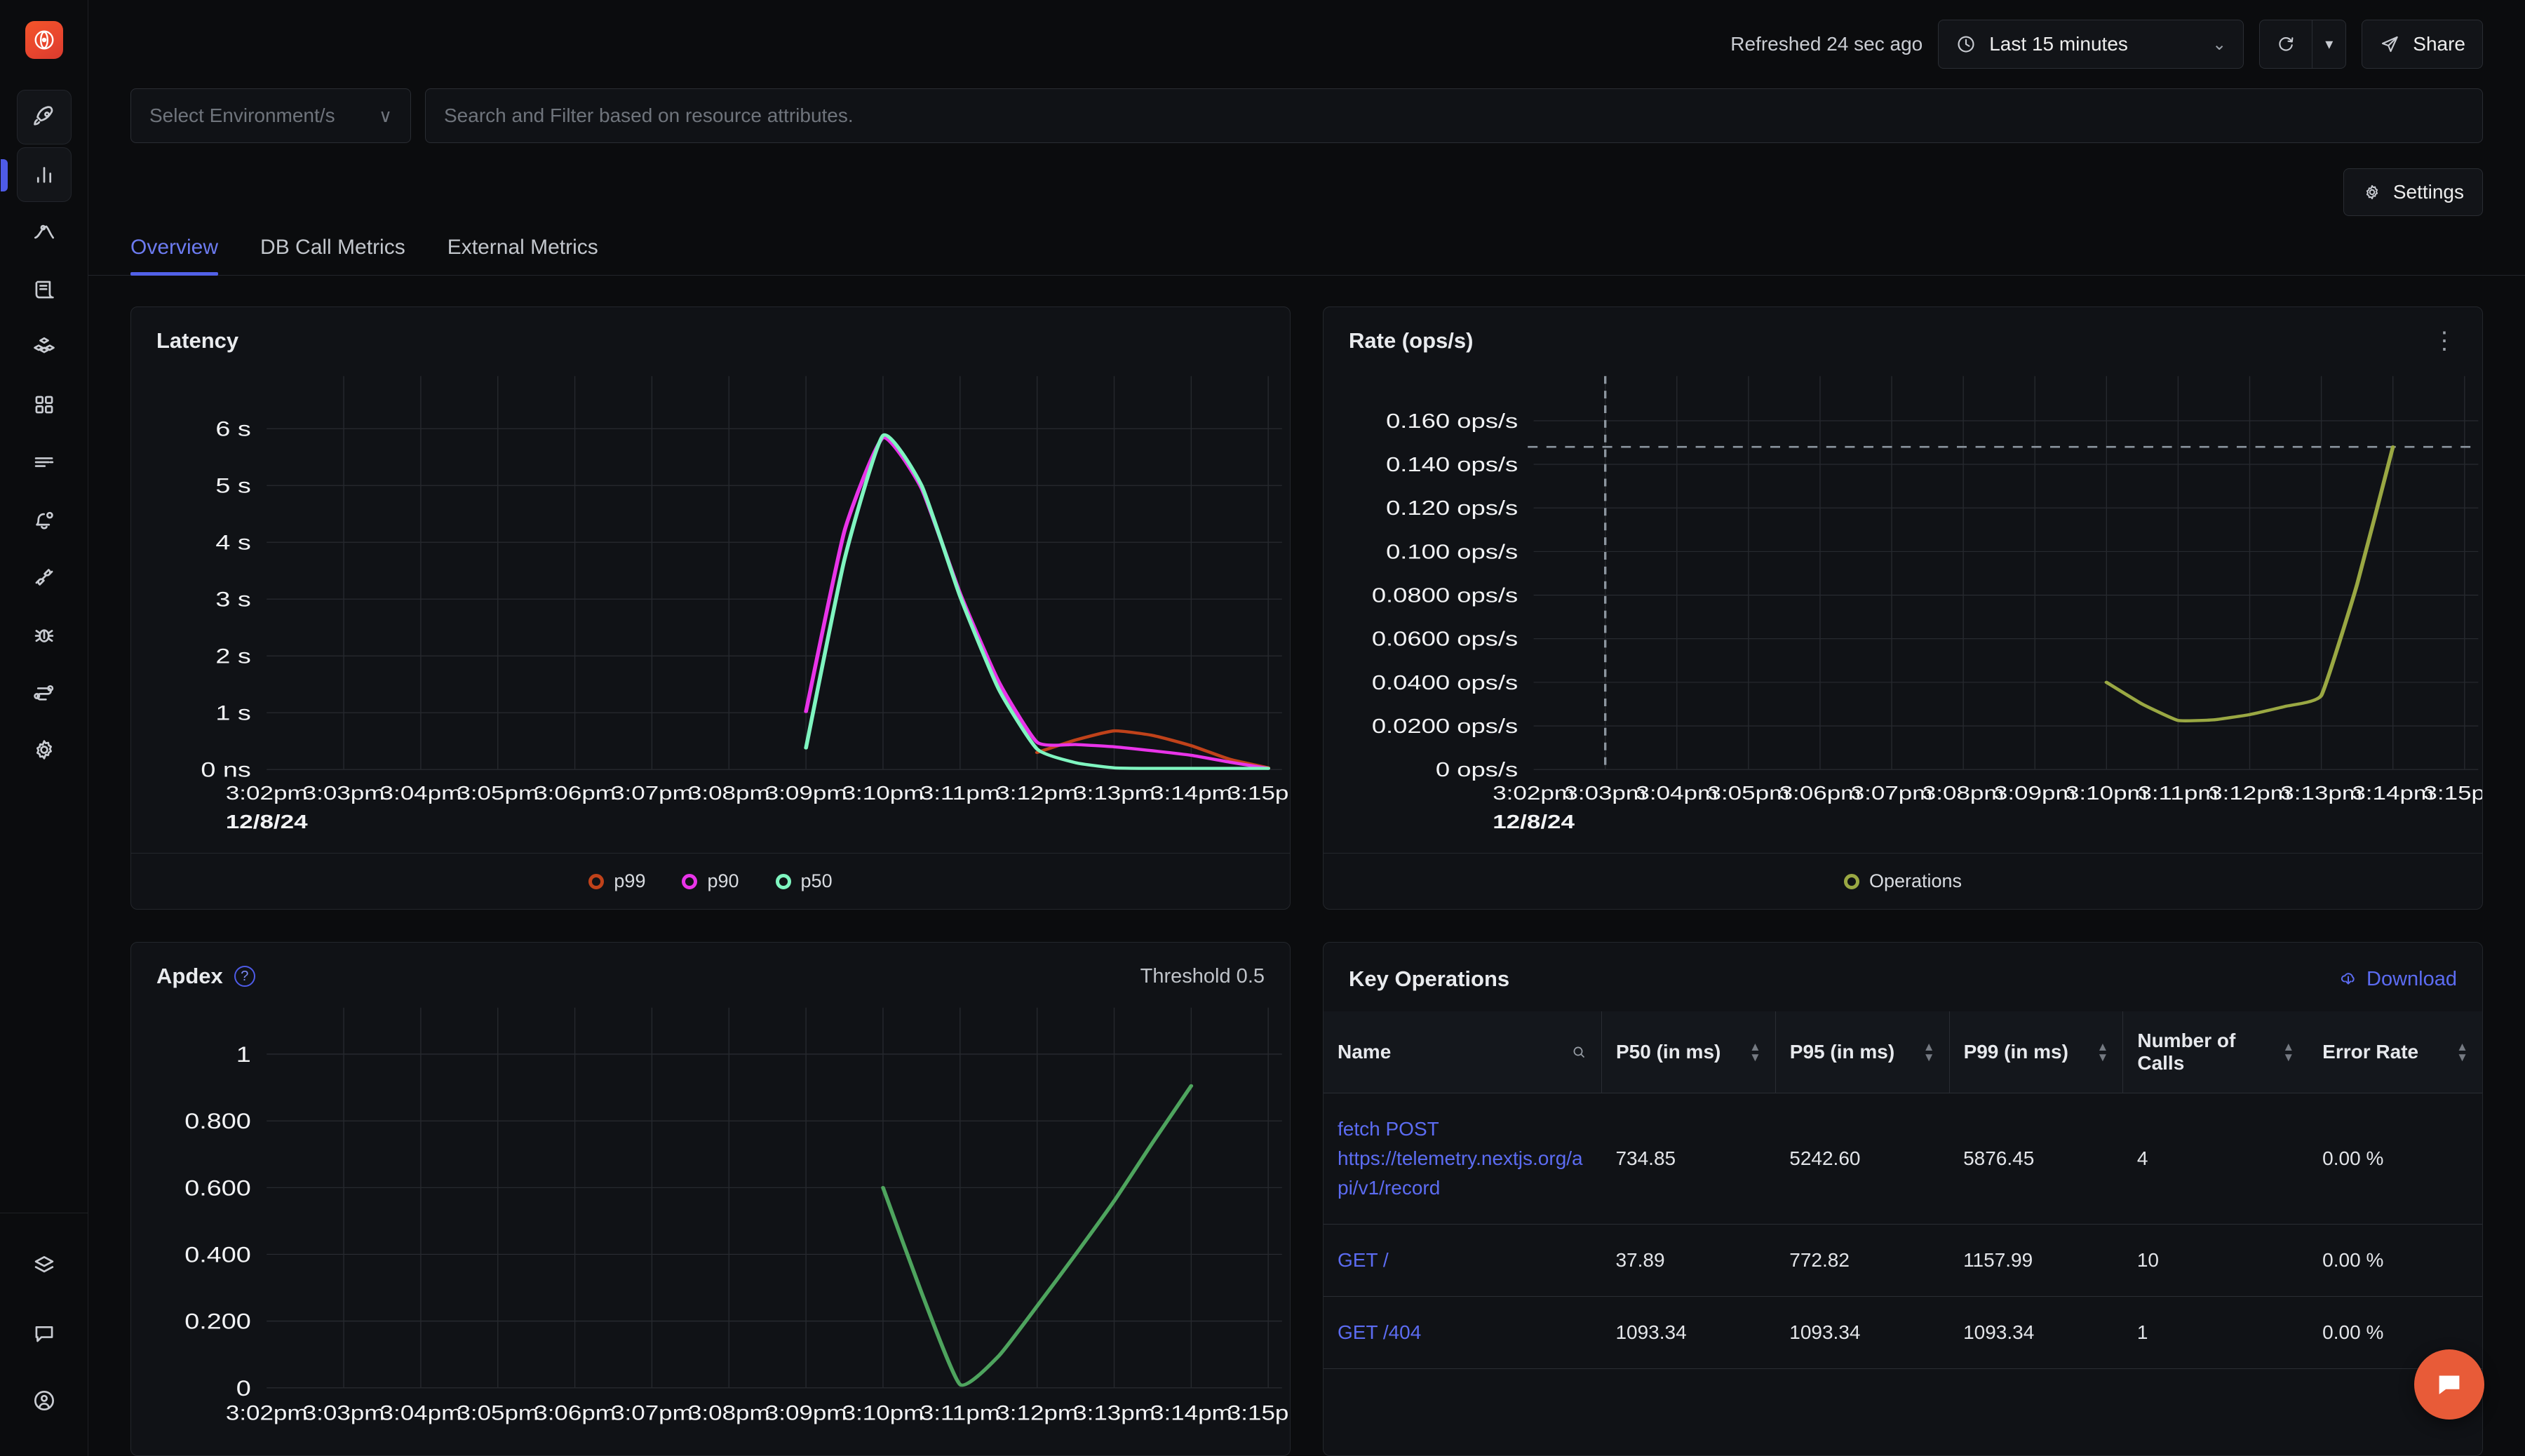  I want to click on svg-text: 3:05pm, so click(498, 793).